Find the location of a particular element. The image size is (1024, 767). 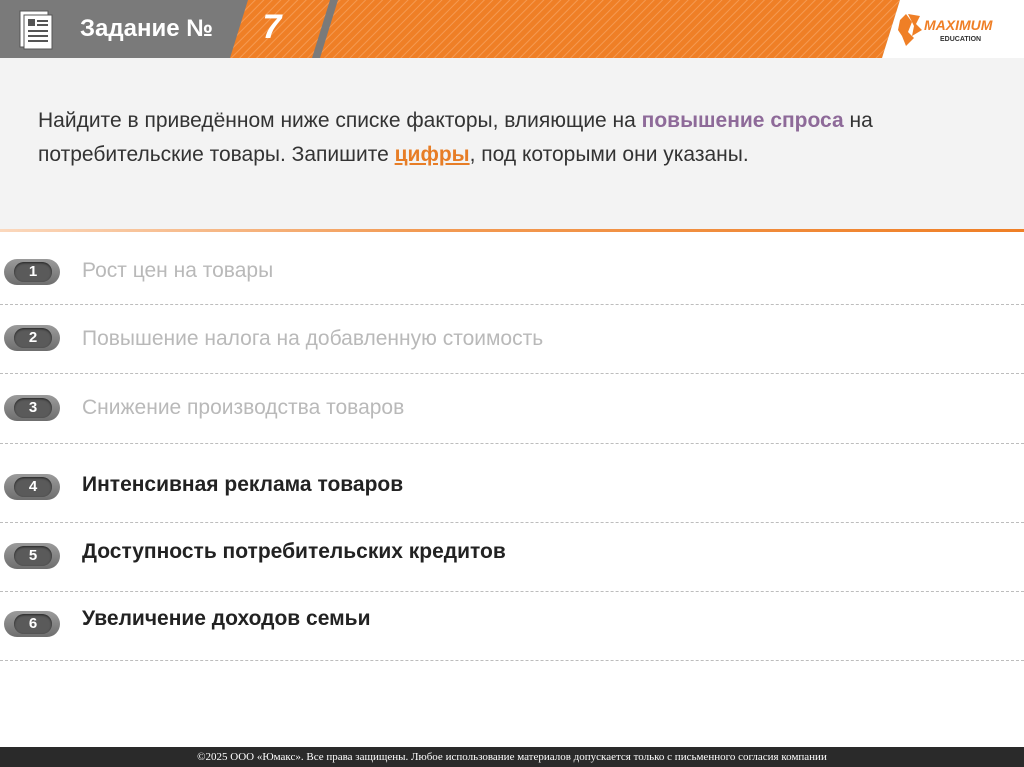

item-number: 4 is located at coordinates (33, 487).